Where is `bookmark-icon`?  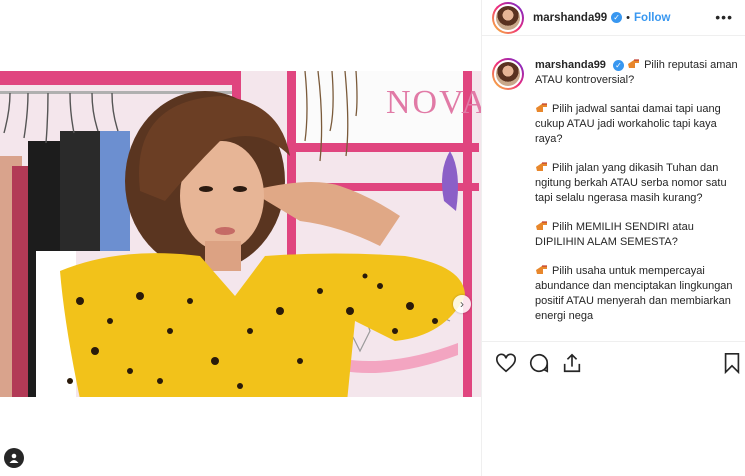 bookmark-icon is located at coordinates (732, 363).